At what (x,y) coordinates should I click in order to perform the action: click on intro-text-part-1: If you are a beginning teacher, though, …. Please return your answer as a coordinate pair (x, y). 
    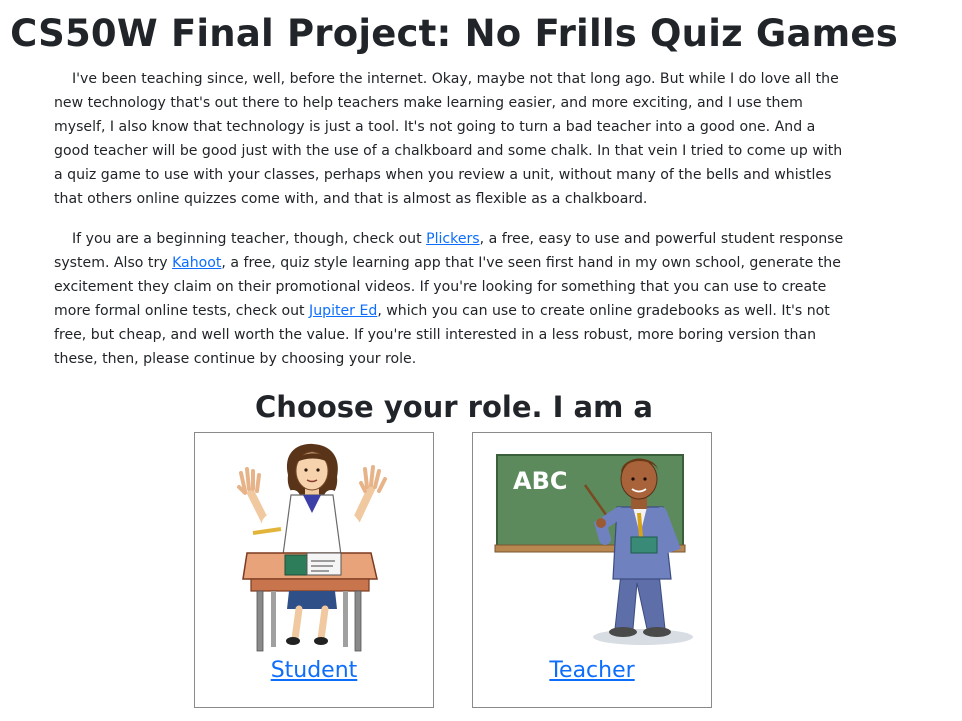
    Looking at the image, I should click on (249, 239).